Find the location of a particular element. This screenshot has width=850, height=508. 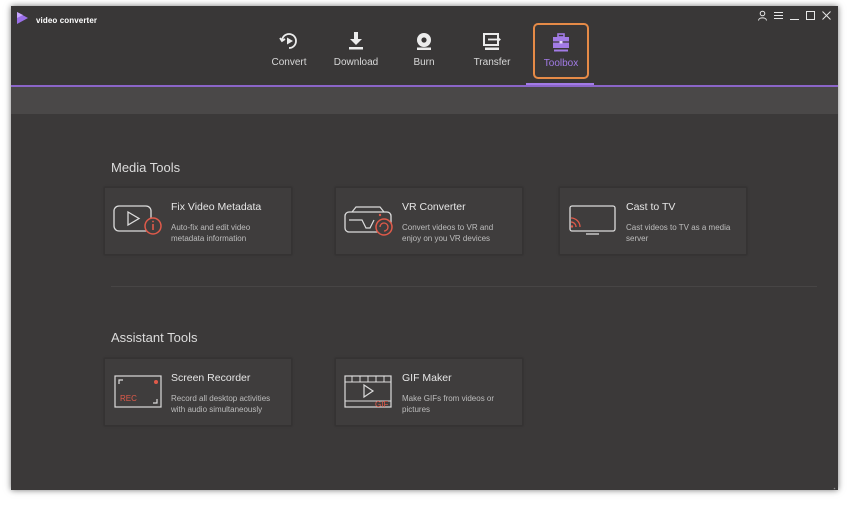

tab-toolbox: Toolbox is located at coordinates (561, 51).